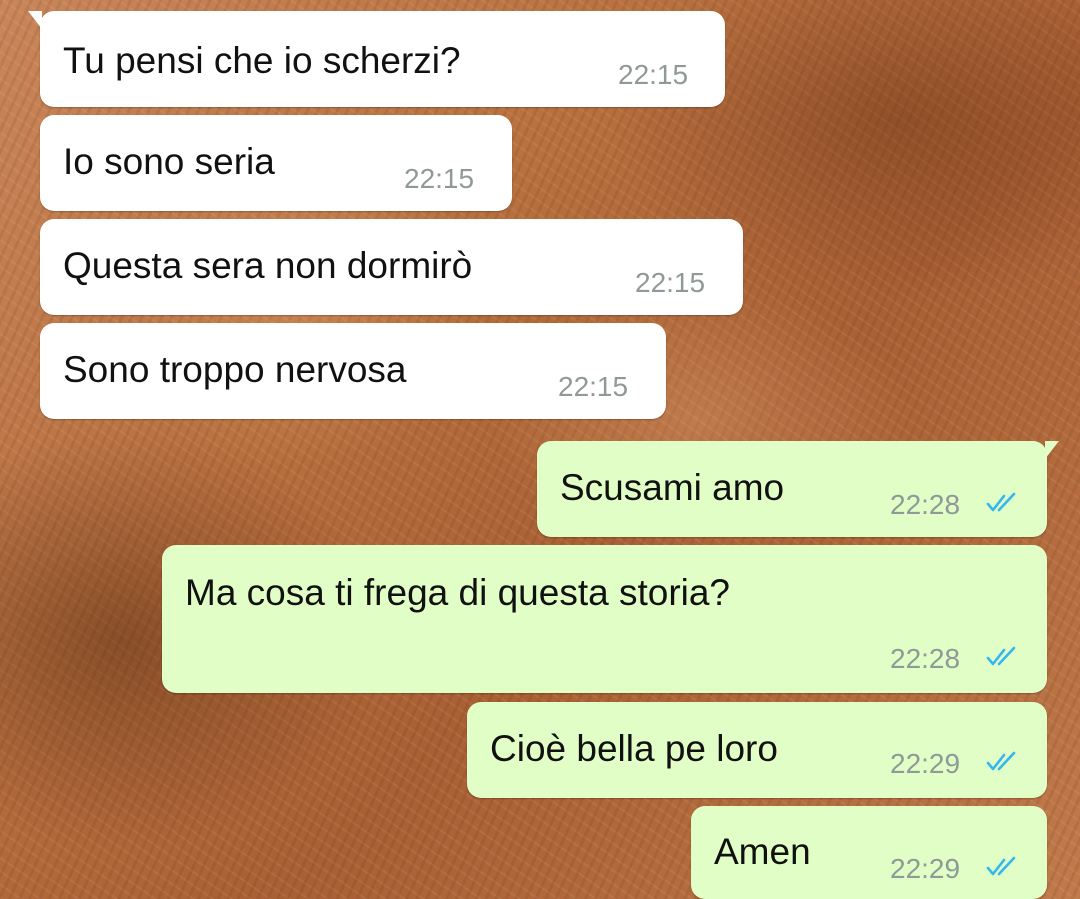  I want to click on message-bubble-incoming: Tu pensi che io scherzi? 22:15, so click(376, 59).